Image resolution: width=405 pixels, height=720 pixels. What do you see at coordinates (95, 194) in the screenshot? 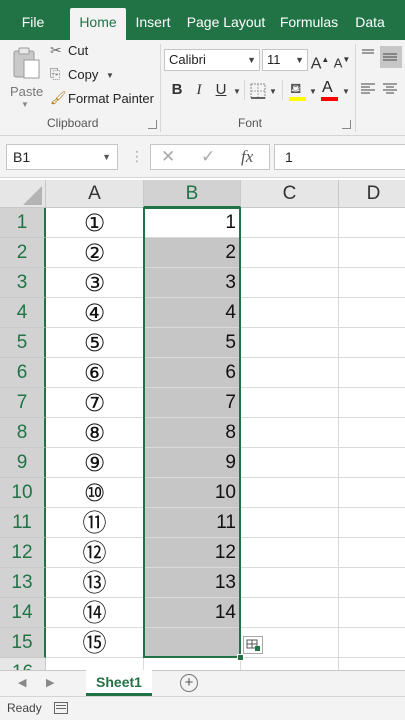
I see `column-header-a: A` at bounding box center [95, 194].